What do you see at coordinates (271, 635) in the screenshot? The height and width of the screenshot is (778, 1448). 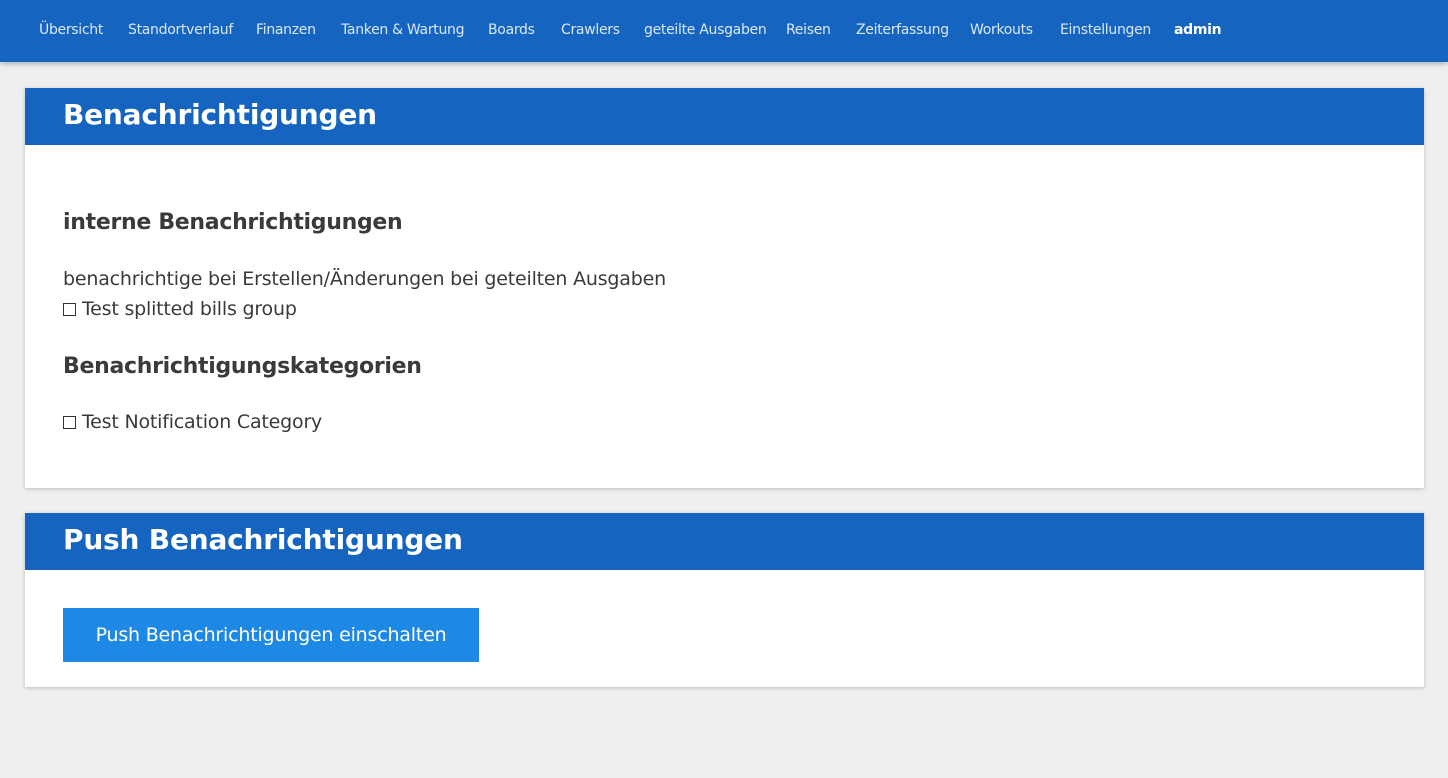 I see `enable-push-notifications-button: Push Benachrichtigungen einschalten` at bounding box center [271, 635].